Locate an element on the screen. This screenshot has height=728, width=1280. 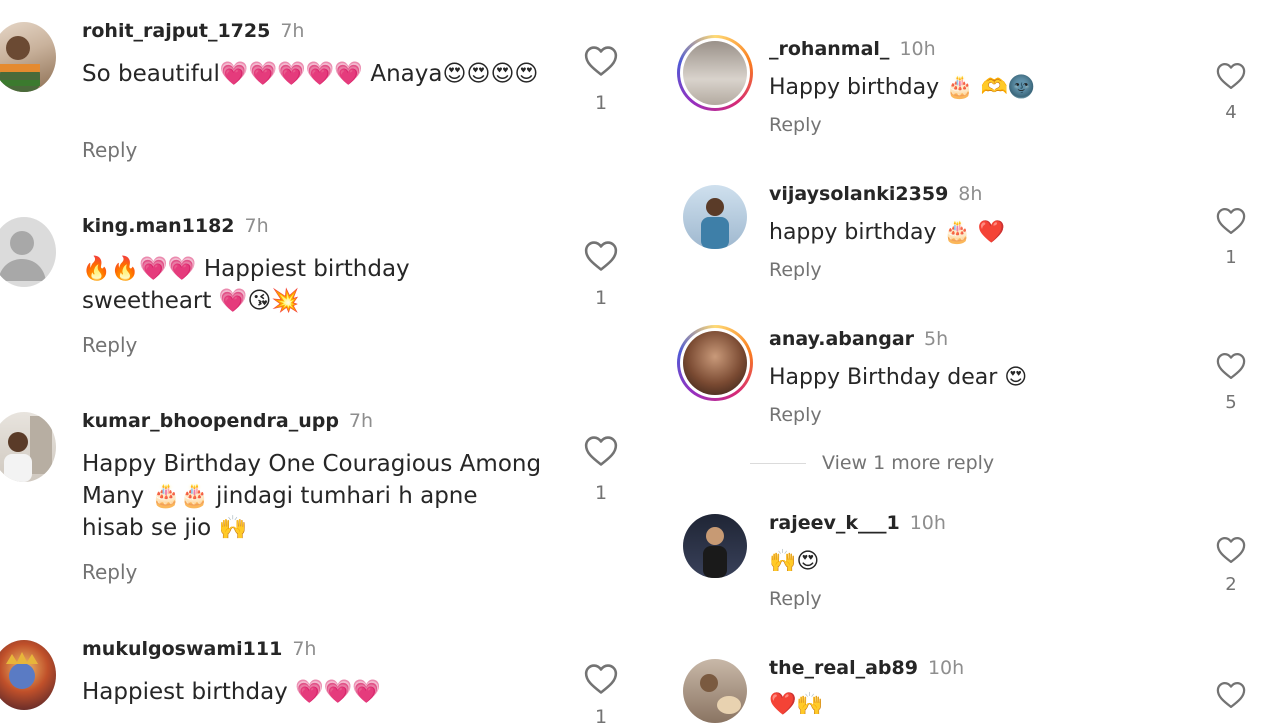
divider is located at coordinates (778, 463).